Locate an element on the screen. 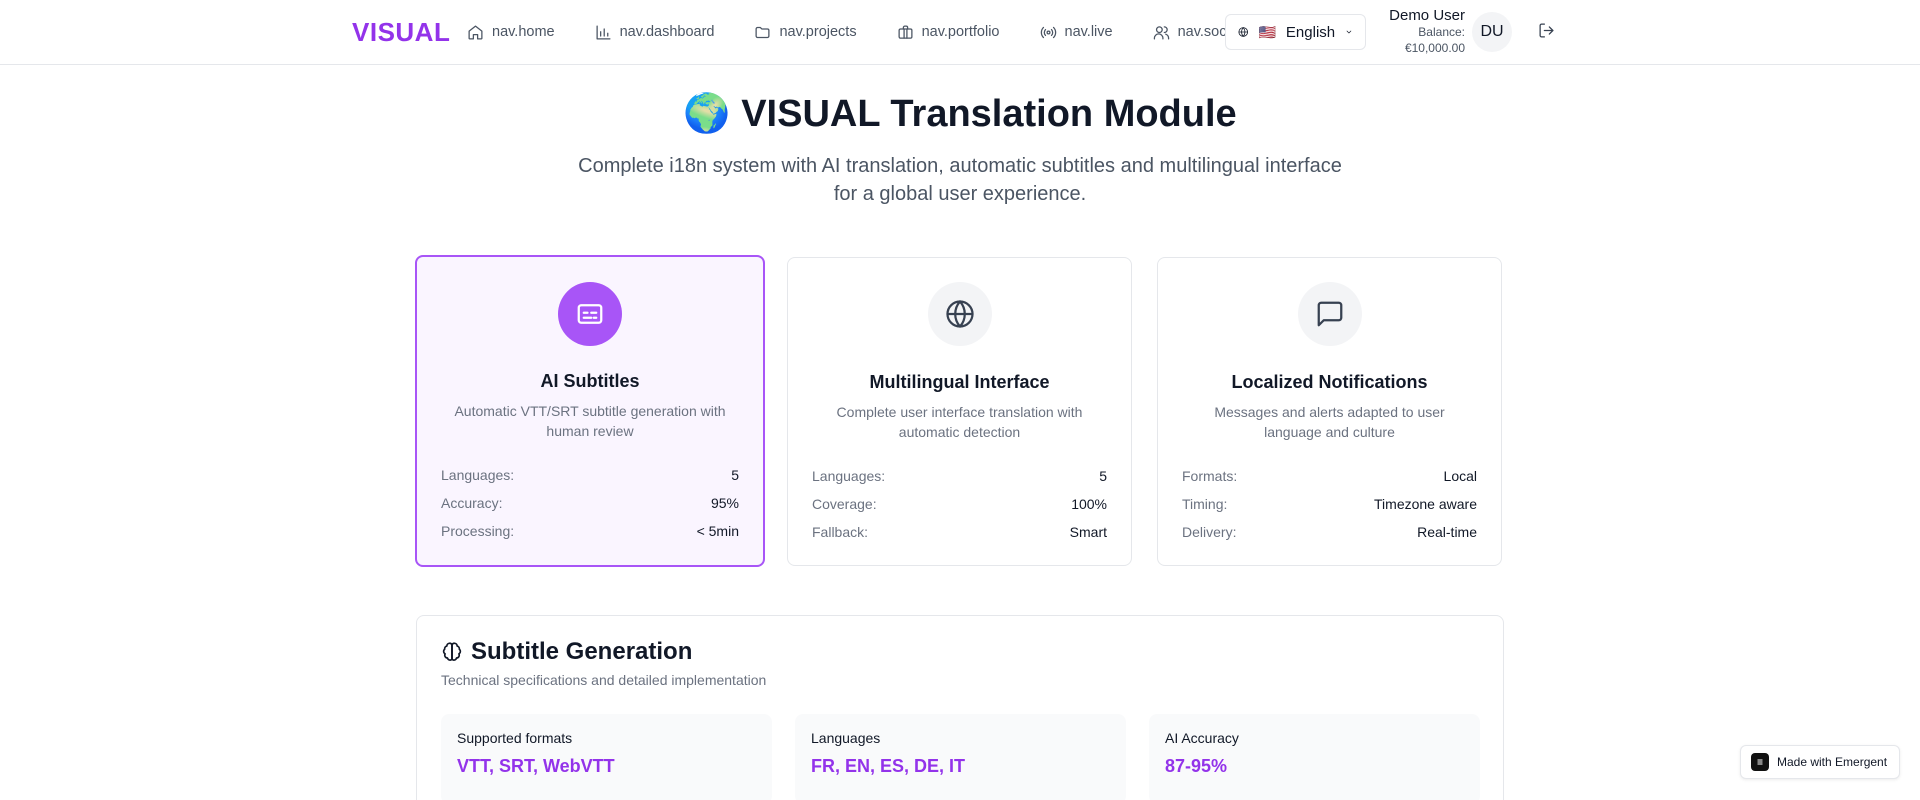 The height and width of the screenshot is (800, 1920). nav-item-projects: nav.projects is located at coordinates (805, 32).